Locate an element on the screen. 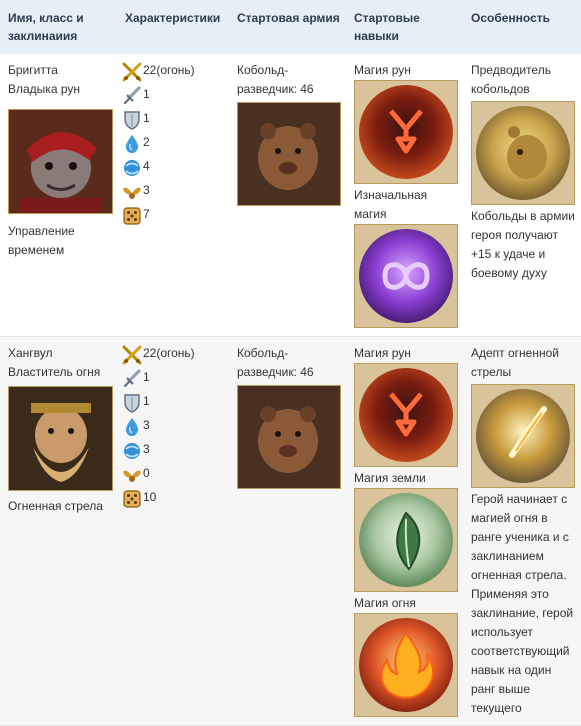 The image size is (581, 726). hero-class: Властитель огня is located at coordinates (54, 372).